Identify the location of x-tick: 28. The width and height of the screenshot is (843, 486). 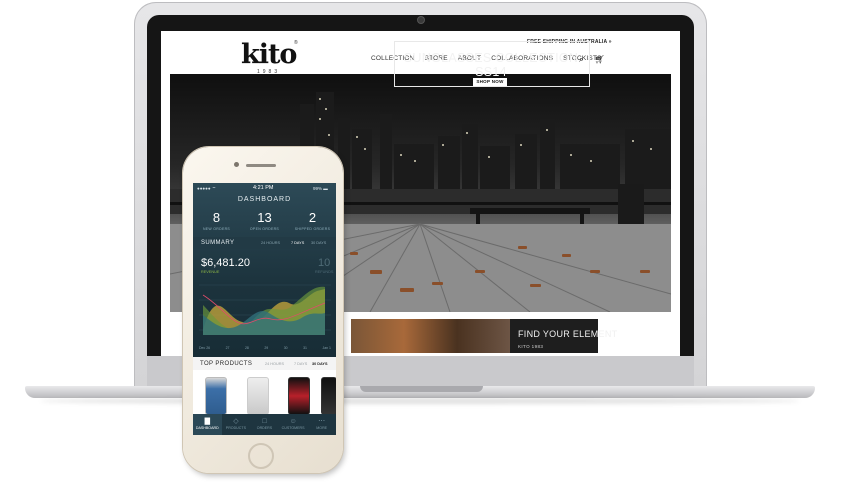
(246, 348).